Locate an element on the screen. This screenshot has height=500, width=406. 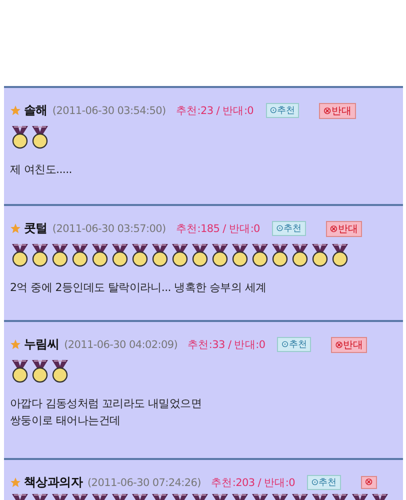
author-name: 콧털 is located at coordinates (36, 228).